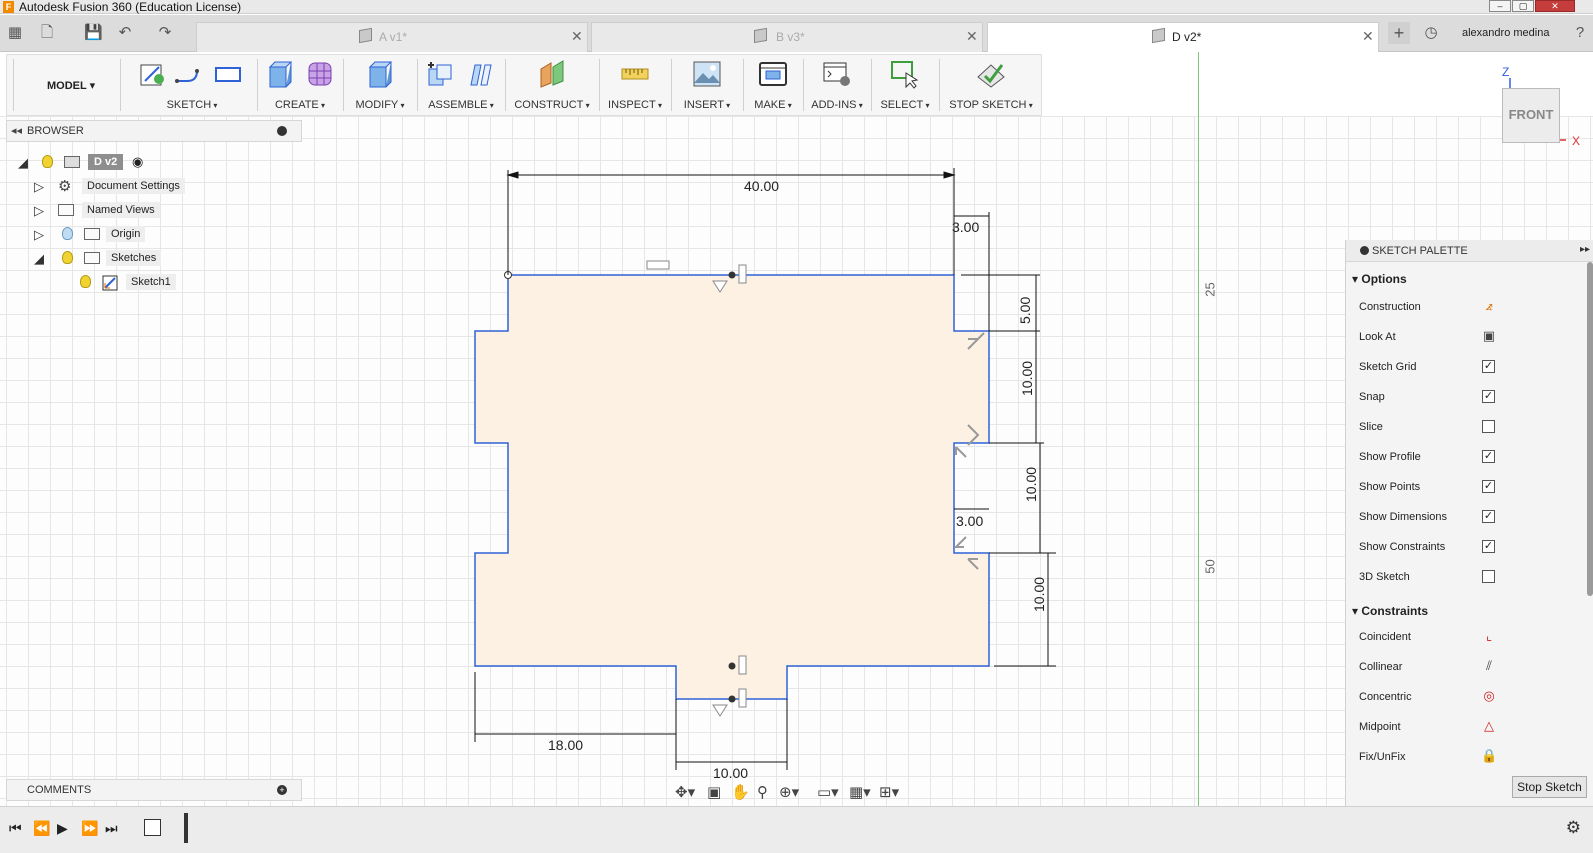 This screenshot has width=1593, height=853. I want to click on go-to-end-icon: ⏭, so click(111, 828).